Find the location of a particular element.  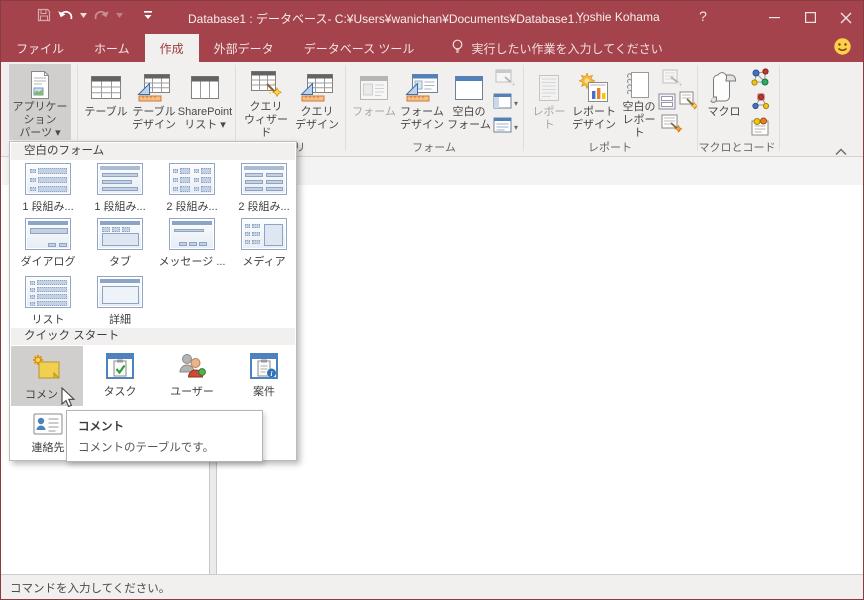

gallery-item: ダイアログ is located at coordinates (48, 243).